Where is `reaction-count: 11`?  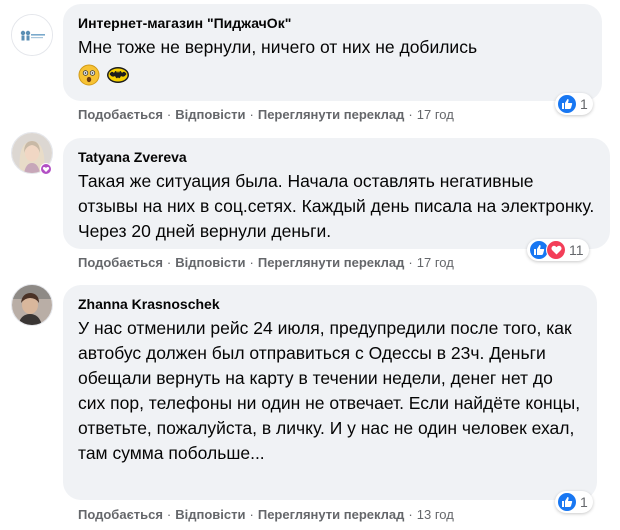 reaction-count: 11 is located at coordinates (576, 250).